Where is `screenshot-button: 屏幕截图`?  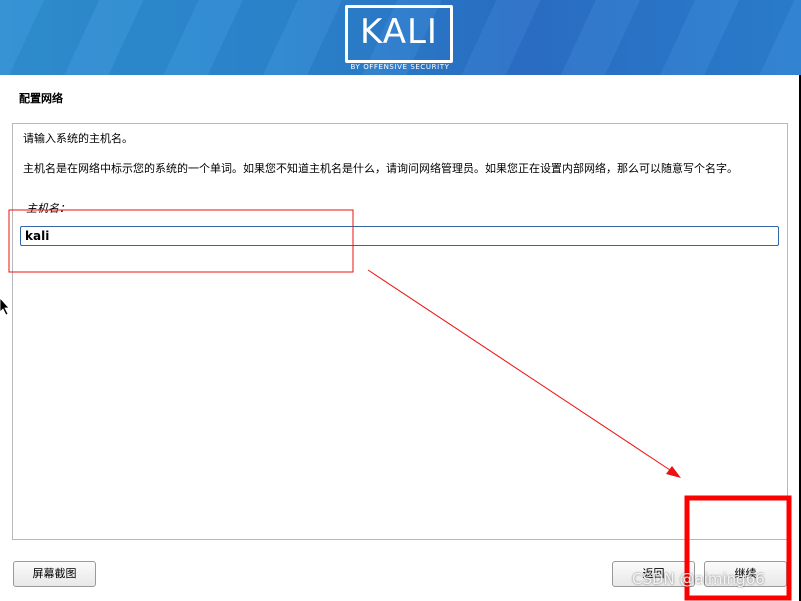 screenshot-button: 屏幕截图 is located at coordinates (54, 574).